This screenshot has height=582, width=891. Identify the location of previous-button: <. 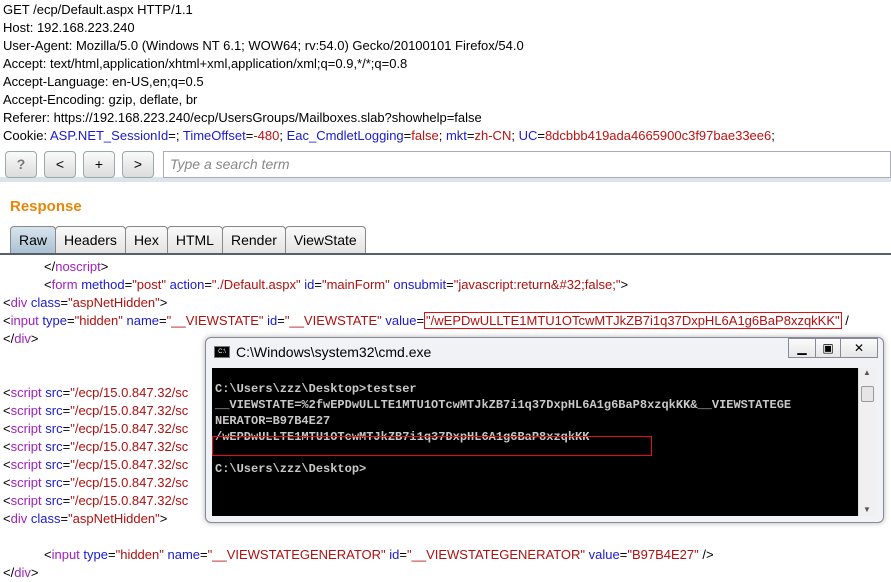
(60, 164).